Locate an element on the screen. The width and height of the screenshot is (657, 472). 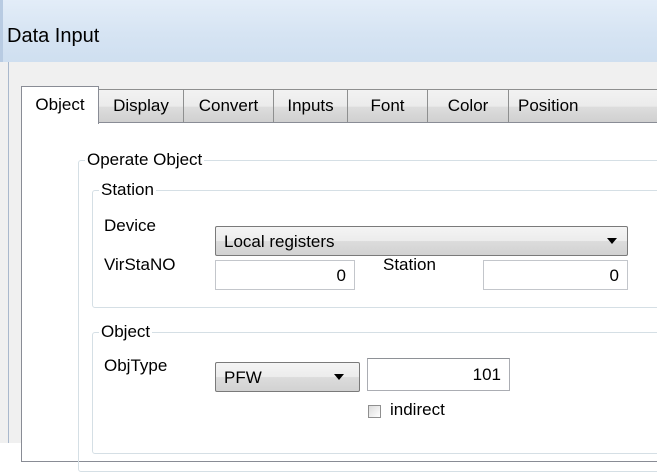
tab-object: Object is located at coordinates (60, 105).